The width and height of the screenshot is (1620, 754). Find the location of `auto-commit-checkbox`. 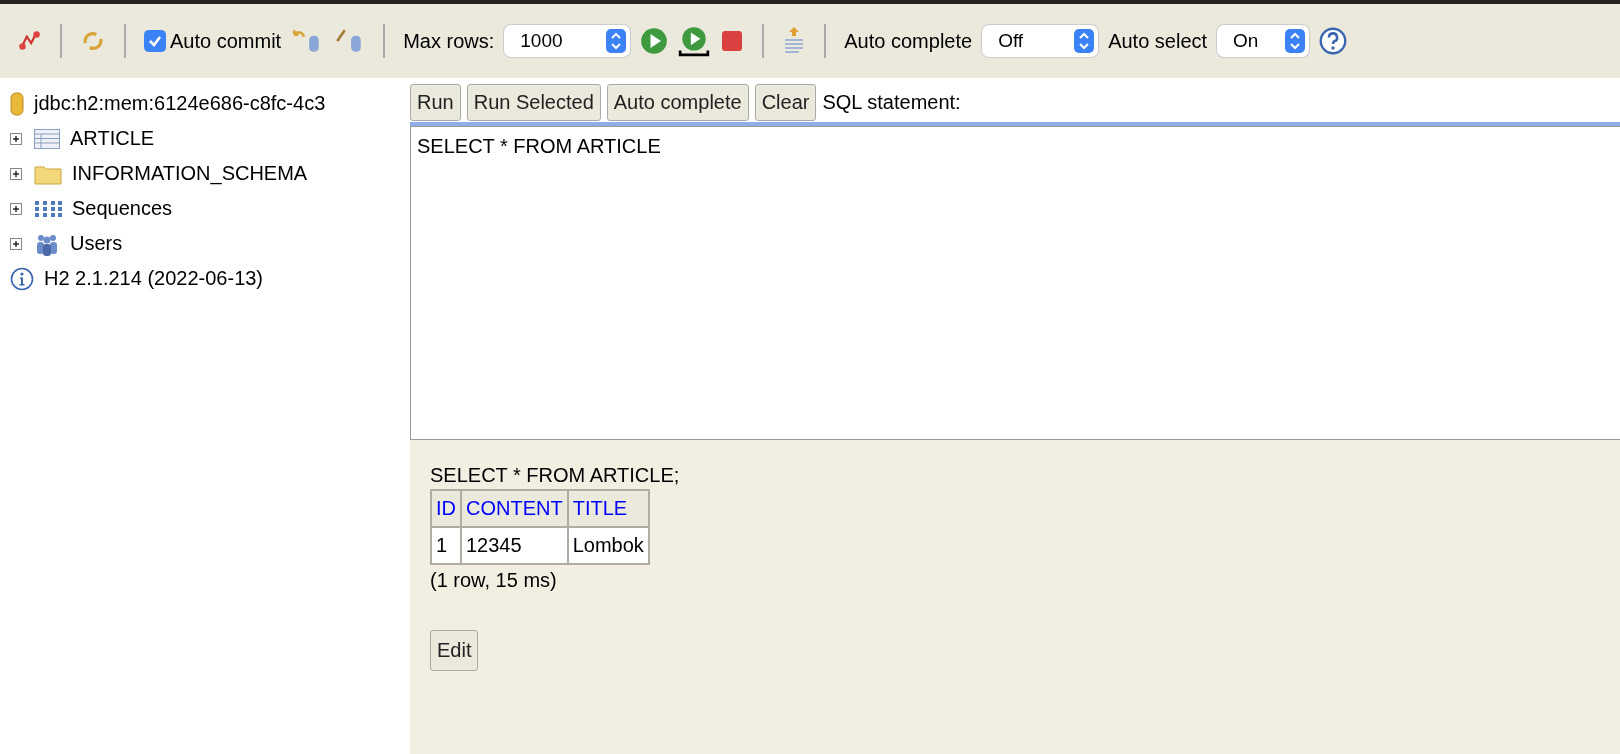

auto-commit-checkbox is located at coordinates (155, 41).